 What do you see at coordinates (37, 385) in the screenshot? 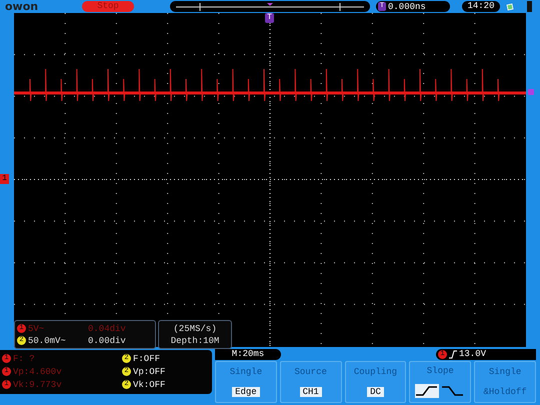
I see `measurement-value: Vk:9.773v` at bounding box center [37, 385].